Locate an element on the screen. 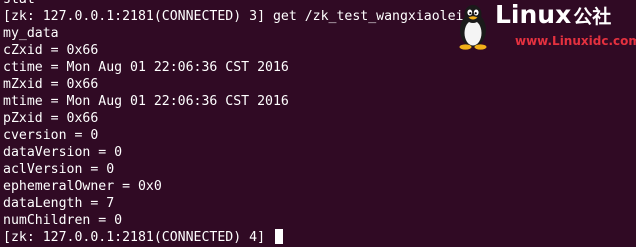 The height and width of the screenshot is (247, 636). terminal-prompt-line: [zk: 127.0.0.1:2181(CONNECTED) 4] is located at coordinates (233, 237).